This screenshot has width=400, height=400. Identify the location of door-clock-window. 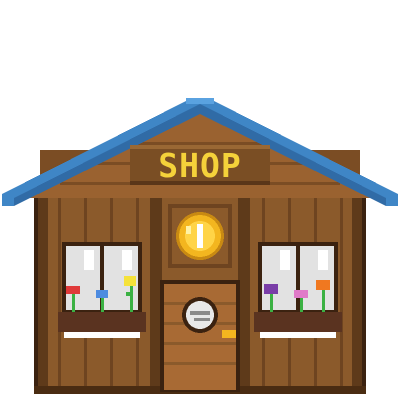
(200, 315).